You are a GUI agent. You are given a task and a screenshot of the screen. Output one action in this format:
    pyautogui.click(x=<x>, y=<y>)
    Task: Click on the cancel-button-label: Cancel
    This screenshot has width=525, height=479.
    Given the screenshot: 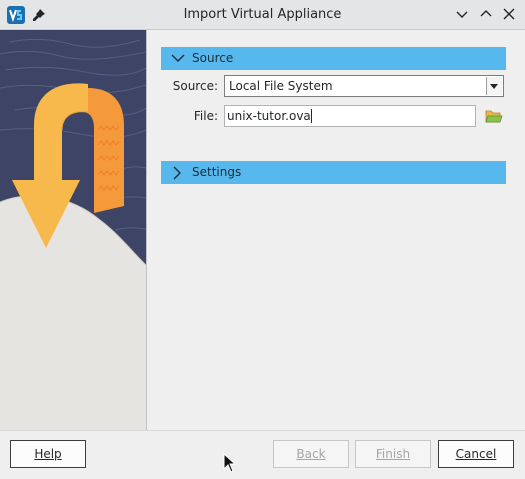 What is the action you would take?
    pyautogui.click(x=476, y=454)
    